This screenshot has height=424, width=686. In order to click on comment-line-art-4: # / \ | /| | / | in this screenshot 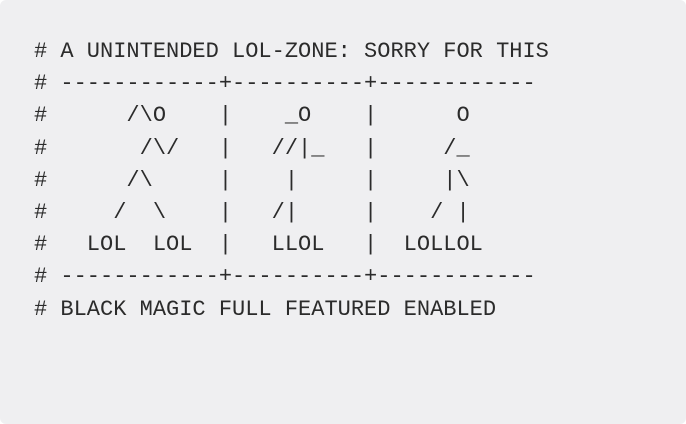, I will do `click(252, 212)`.